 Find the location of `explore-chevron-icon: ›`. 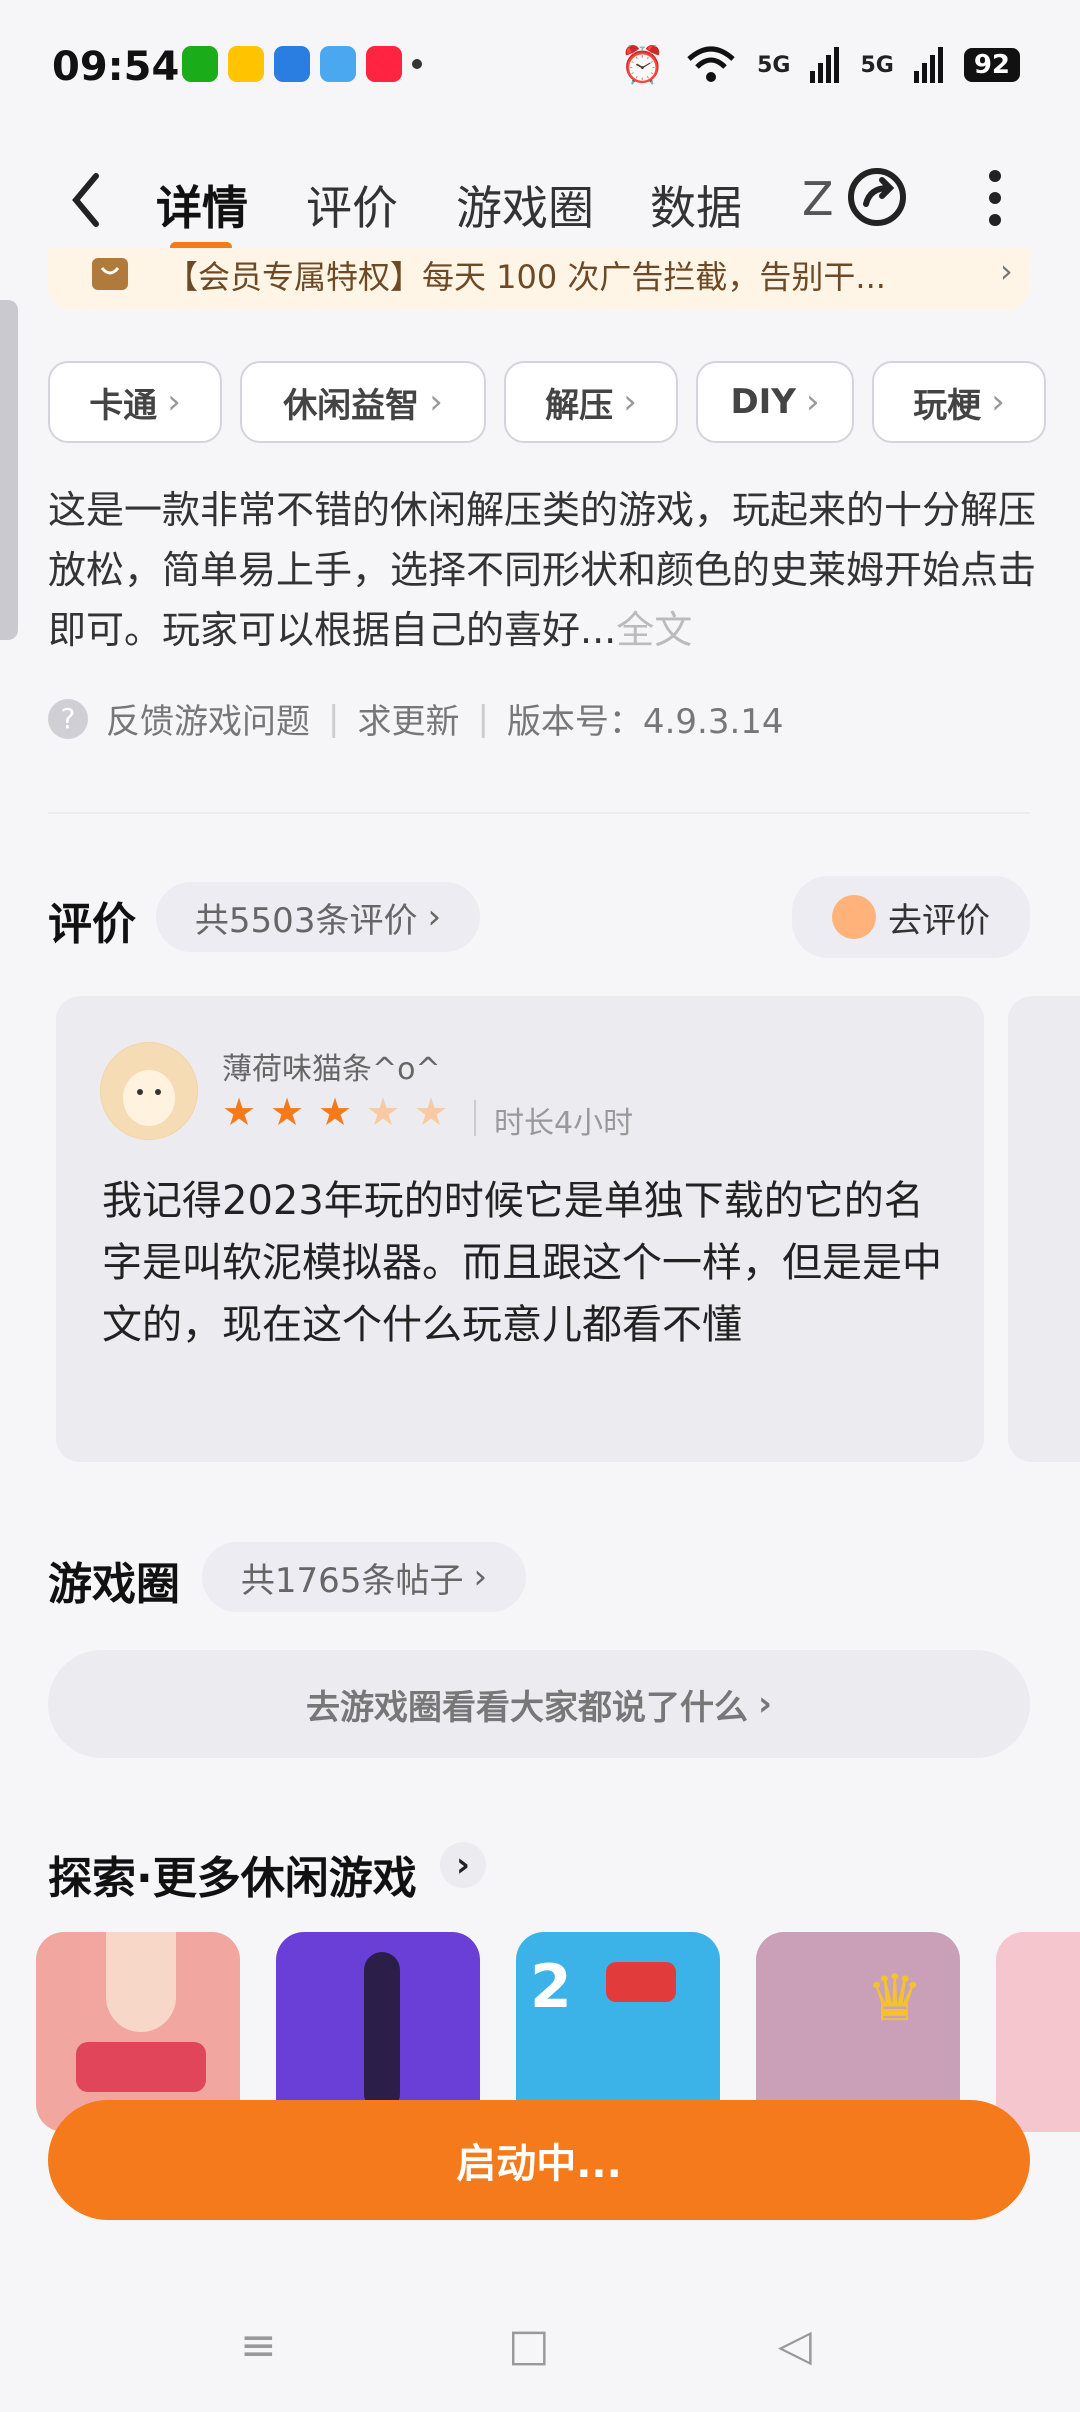

explore-chevron-icon: › is located at coordinates (463, 1865).